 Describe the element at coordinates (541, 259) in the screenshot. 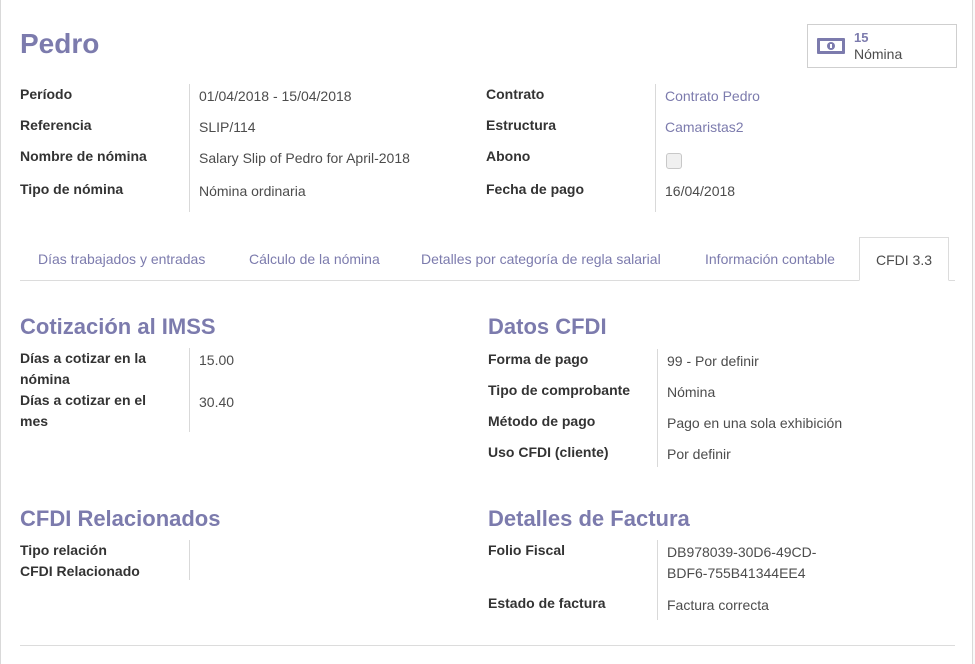

I see `tab-detalles-categoria: Detalles por categoría de regla salarial` at that location.